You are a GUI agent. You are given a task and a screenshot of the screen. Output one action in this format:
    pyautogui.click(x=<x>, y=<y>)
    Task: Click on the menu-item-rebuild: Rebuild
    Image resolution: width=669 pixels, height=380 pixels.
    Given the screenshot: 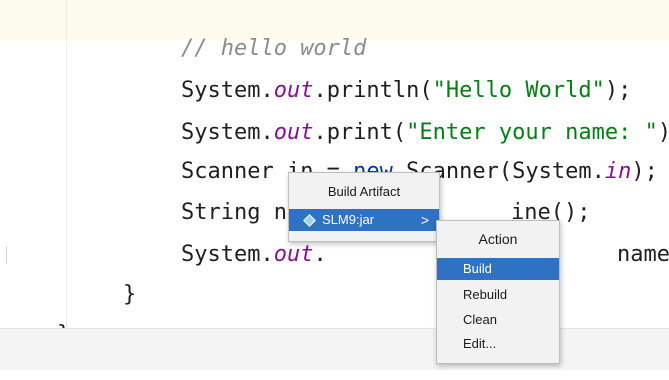 What is the action you would take?
    pyautogui.click(x=498, y=295)
    